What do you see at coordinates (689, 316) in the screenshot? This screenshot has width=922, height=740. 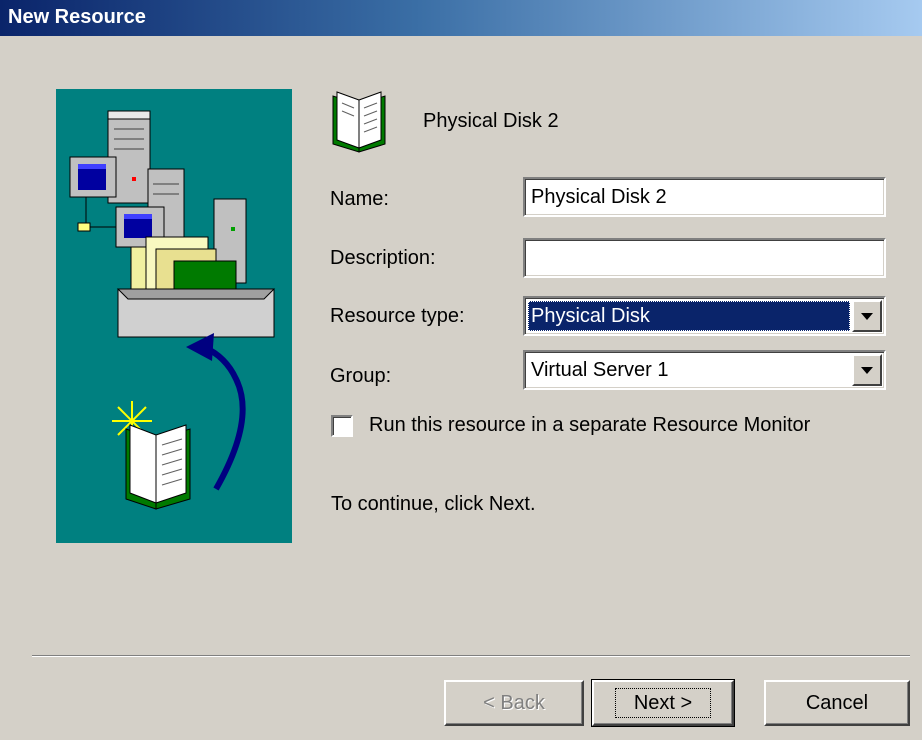 I see `resource-type-value: Physical Disk` at bounding box center [689, 316].